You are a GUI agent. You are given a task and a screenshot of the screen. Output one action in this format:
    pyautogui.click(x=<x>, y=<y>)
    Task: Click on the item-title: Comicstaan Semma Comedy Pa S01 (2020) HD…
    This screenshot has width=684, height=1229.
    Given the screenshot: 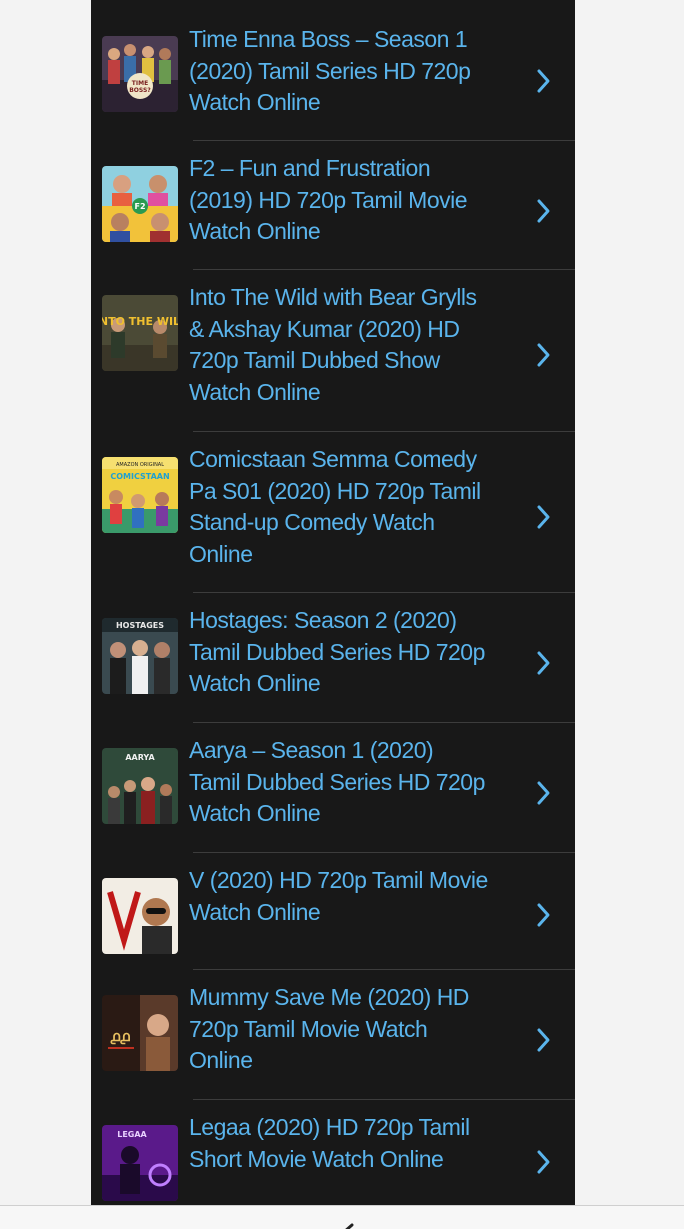 What is the action you would take?
    pyautogui.click(x=339, y=507)
    